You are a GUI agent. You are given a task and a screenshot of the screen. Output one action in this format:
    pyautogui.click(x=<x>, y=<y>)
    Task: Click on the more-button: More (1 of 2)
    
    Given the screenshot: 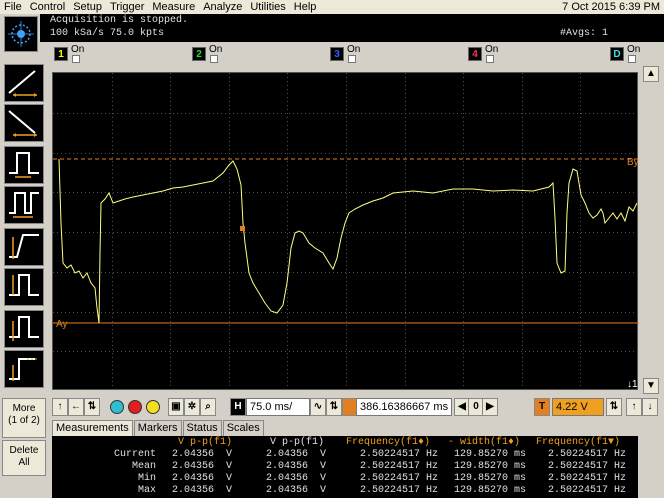 What is the action you would take?
    pyautogui.click(x=24, y=418)
    